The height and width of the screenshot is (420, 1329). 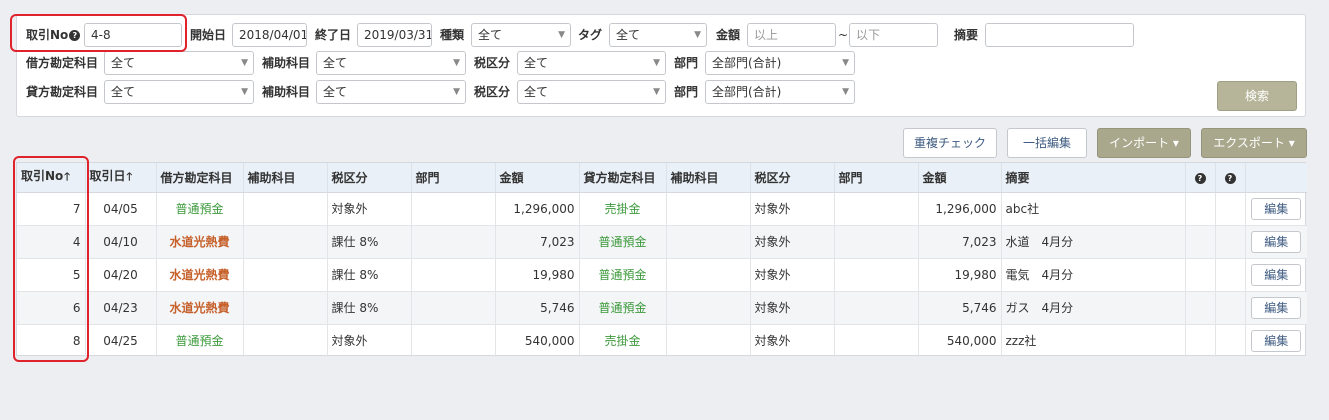 I want to click on col-help-2: ?, so click(x=1229, y=178).